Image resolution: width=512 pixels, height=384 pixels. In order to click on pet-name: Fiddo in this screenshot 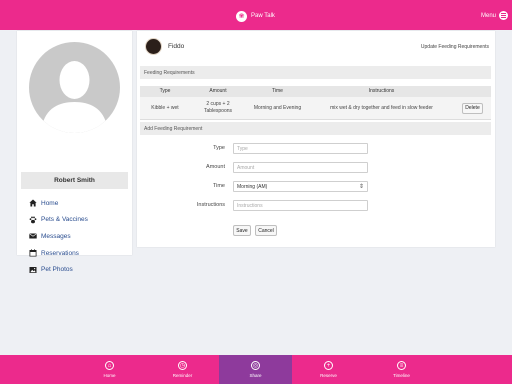, I will do `click(176, 46)`.